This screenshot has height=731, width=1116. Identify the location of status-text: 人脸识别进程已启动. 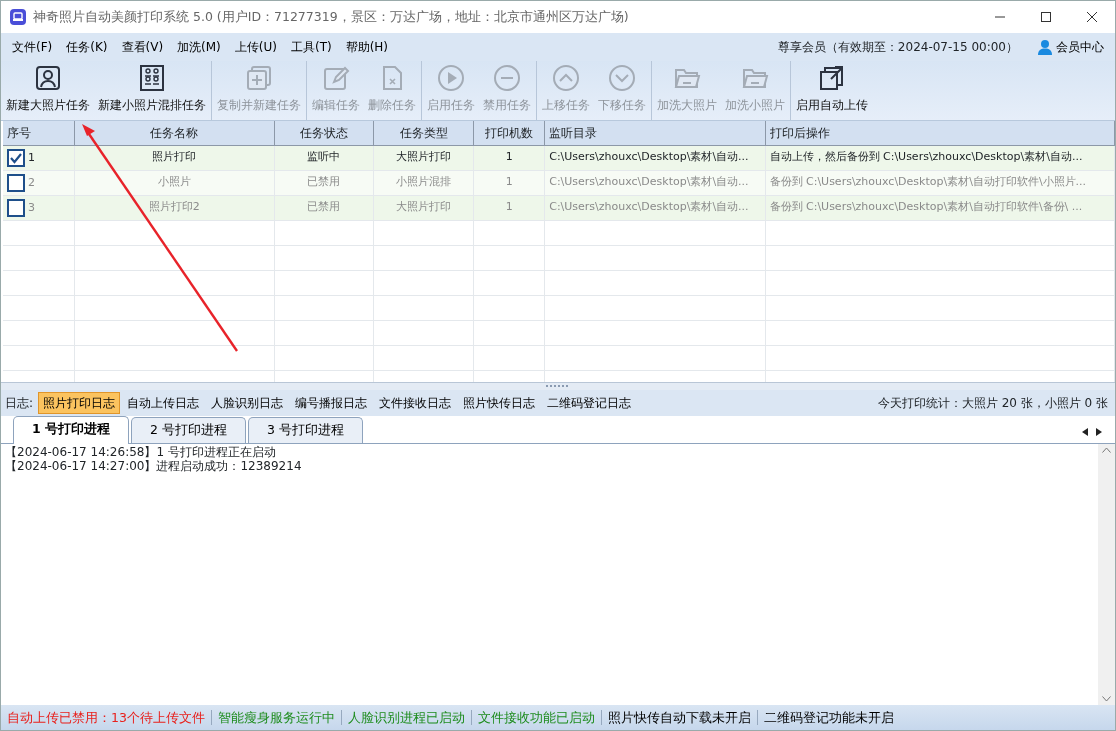
(406, 717).